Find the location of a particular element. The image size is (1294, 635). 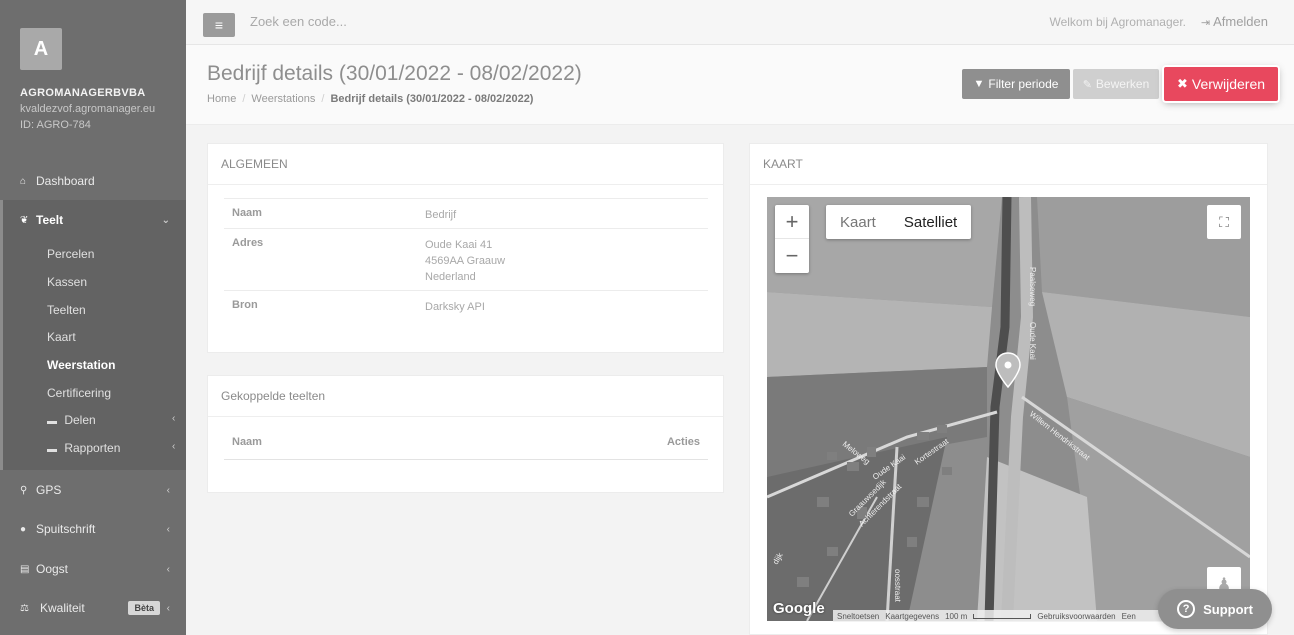

sidebar-sub-percelen: Percelen is located at coordinates (70, 254).